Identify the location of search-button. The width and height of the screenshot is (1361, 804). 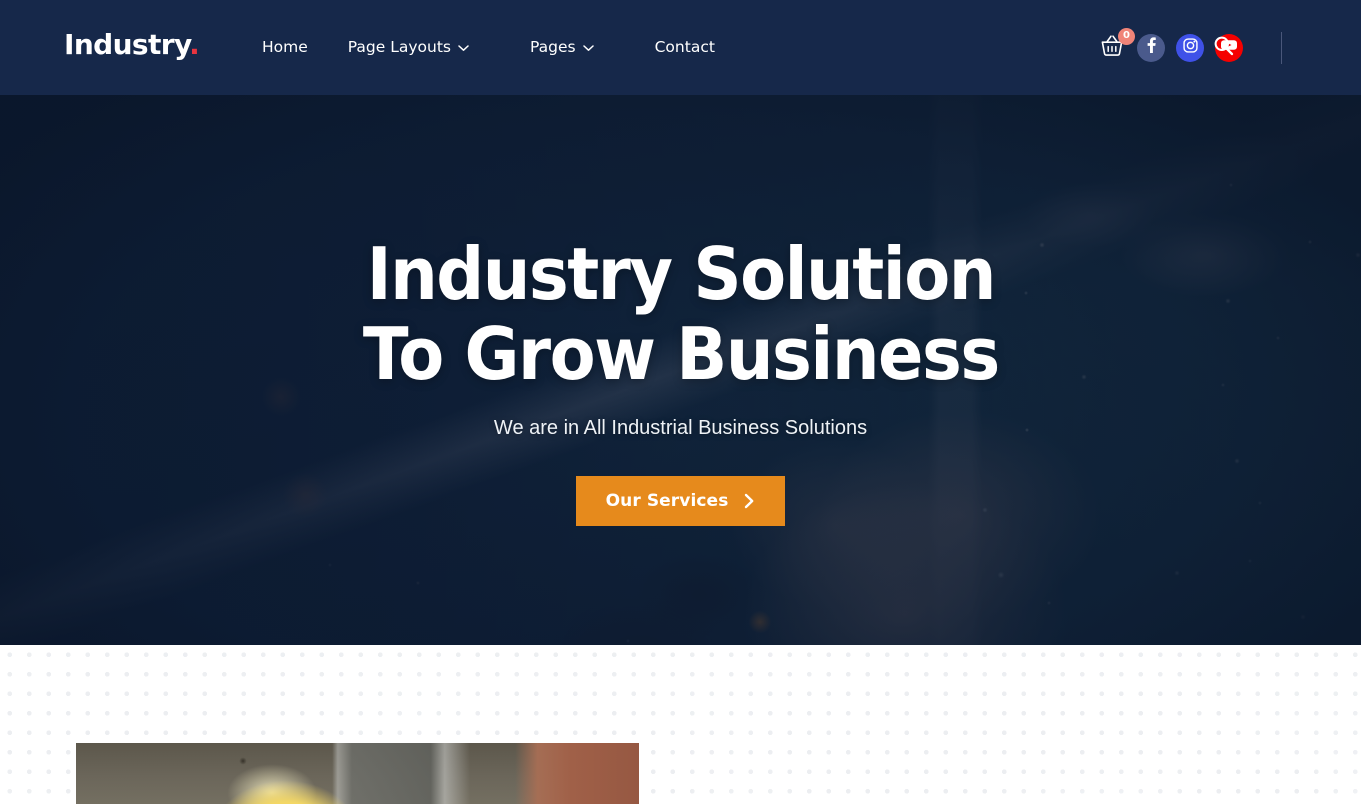
(1223, 48).